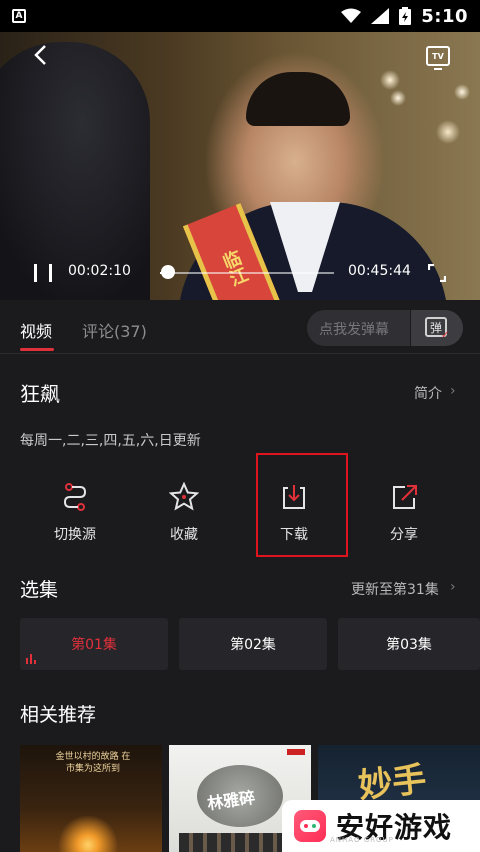 This screenshot has height=852, width=480. I want to click on episodes-update: 更新至第31集, so click(395, 589).